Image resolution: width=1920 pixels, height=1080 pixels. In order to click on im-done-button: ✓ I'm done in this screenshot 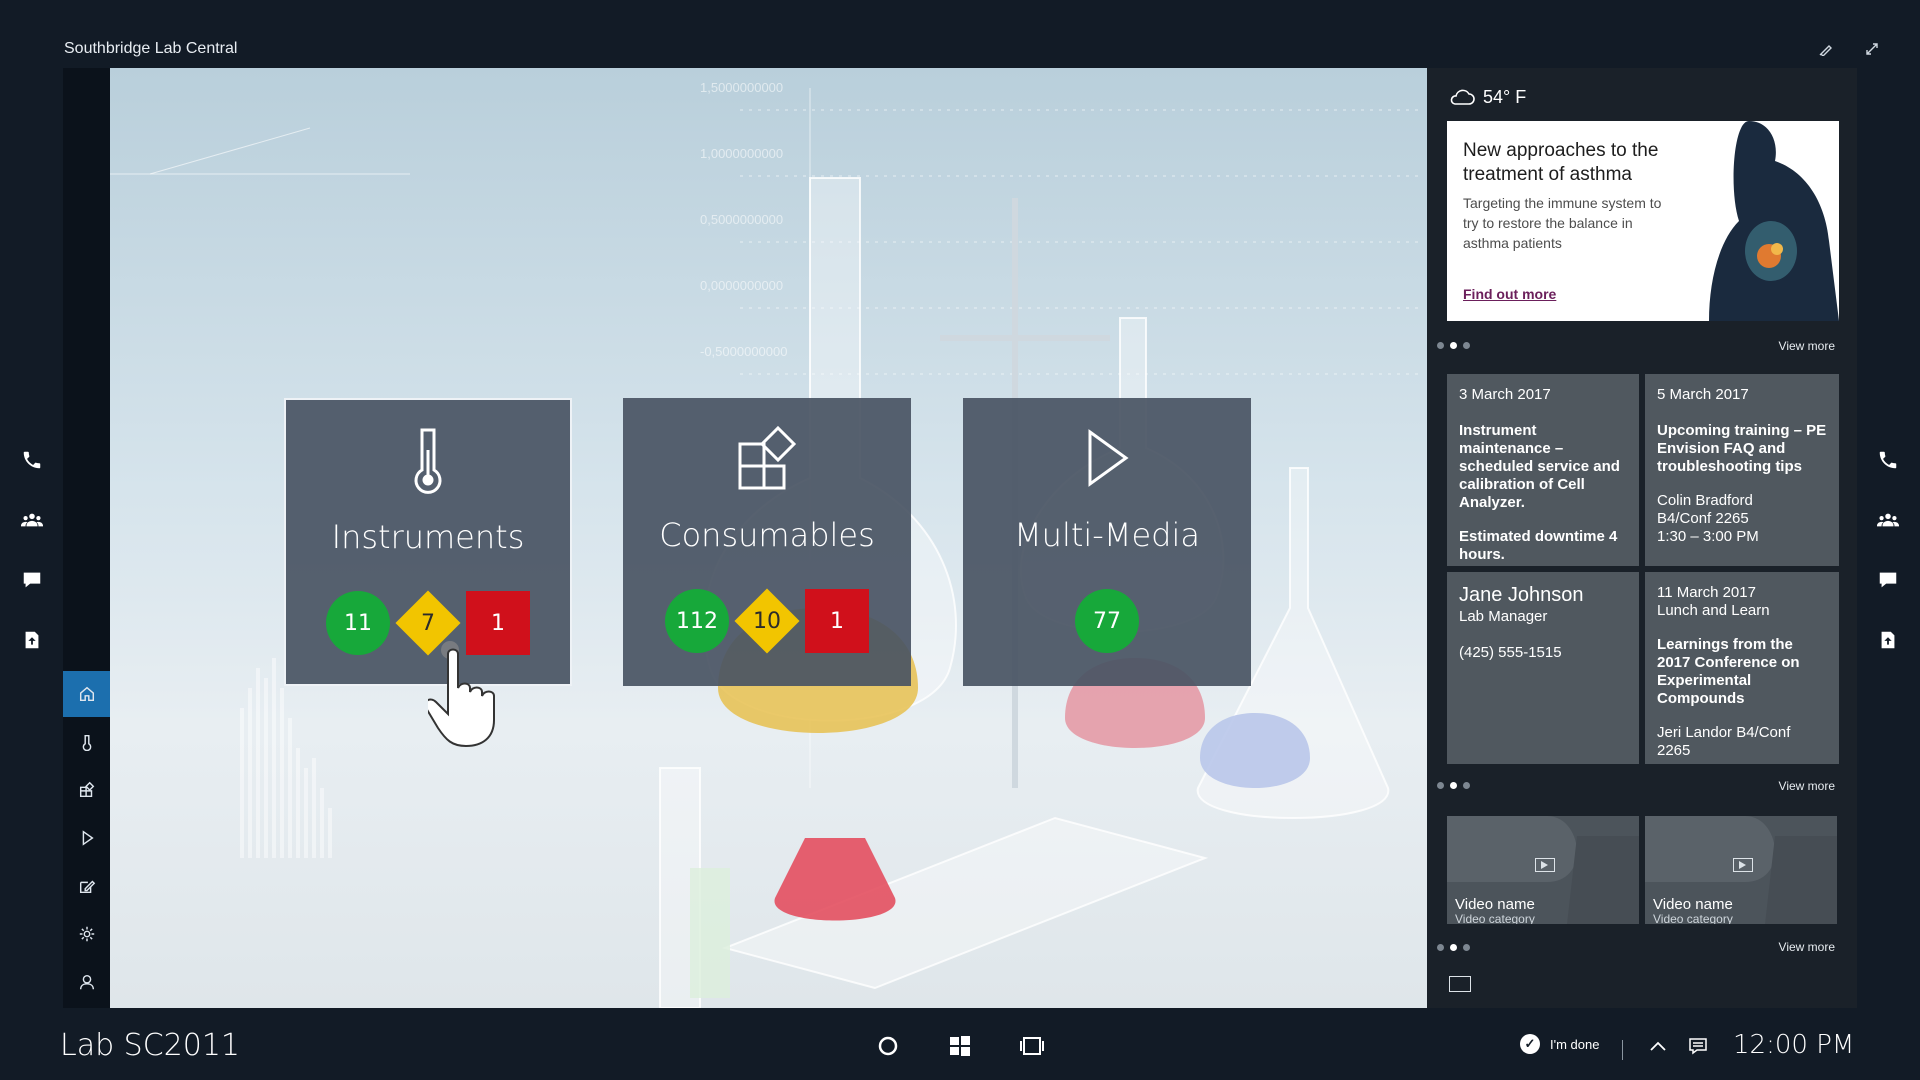, I will do `click(1559, 1044)`.